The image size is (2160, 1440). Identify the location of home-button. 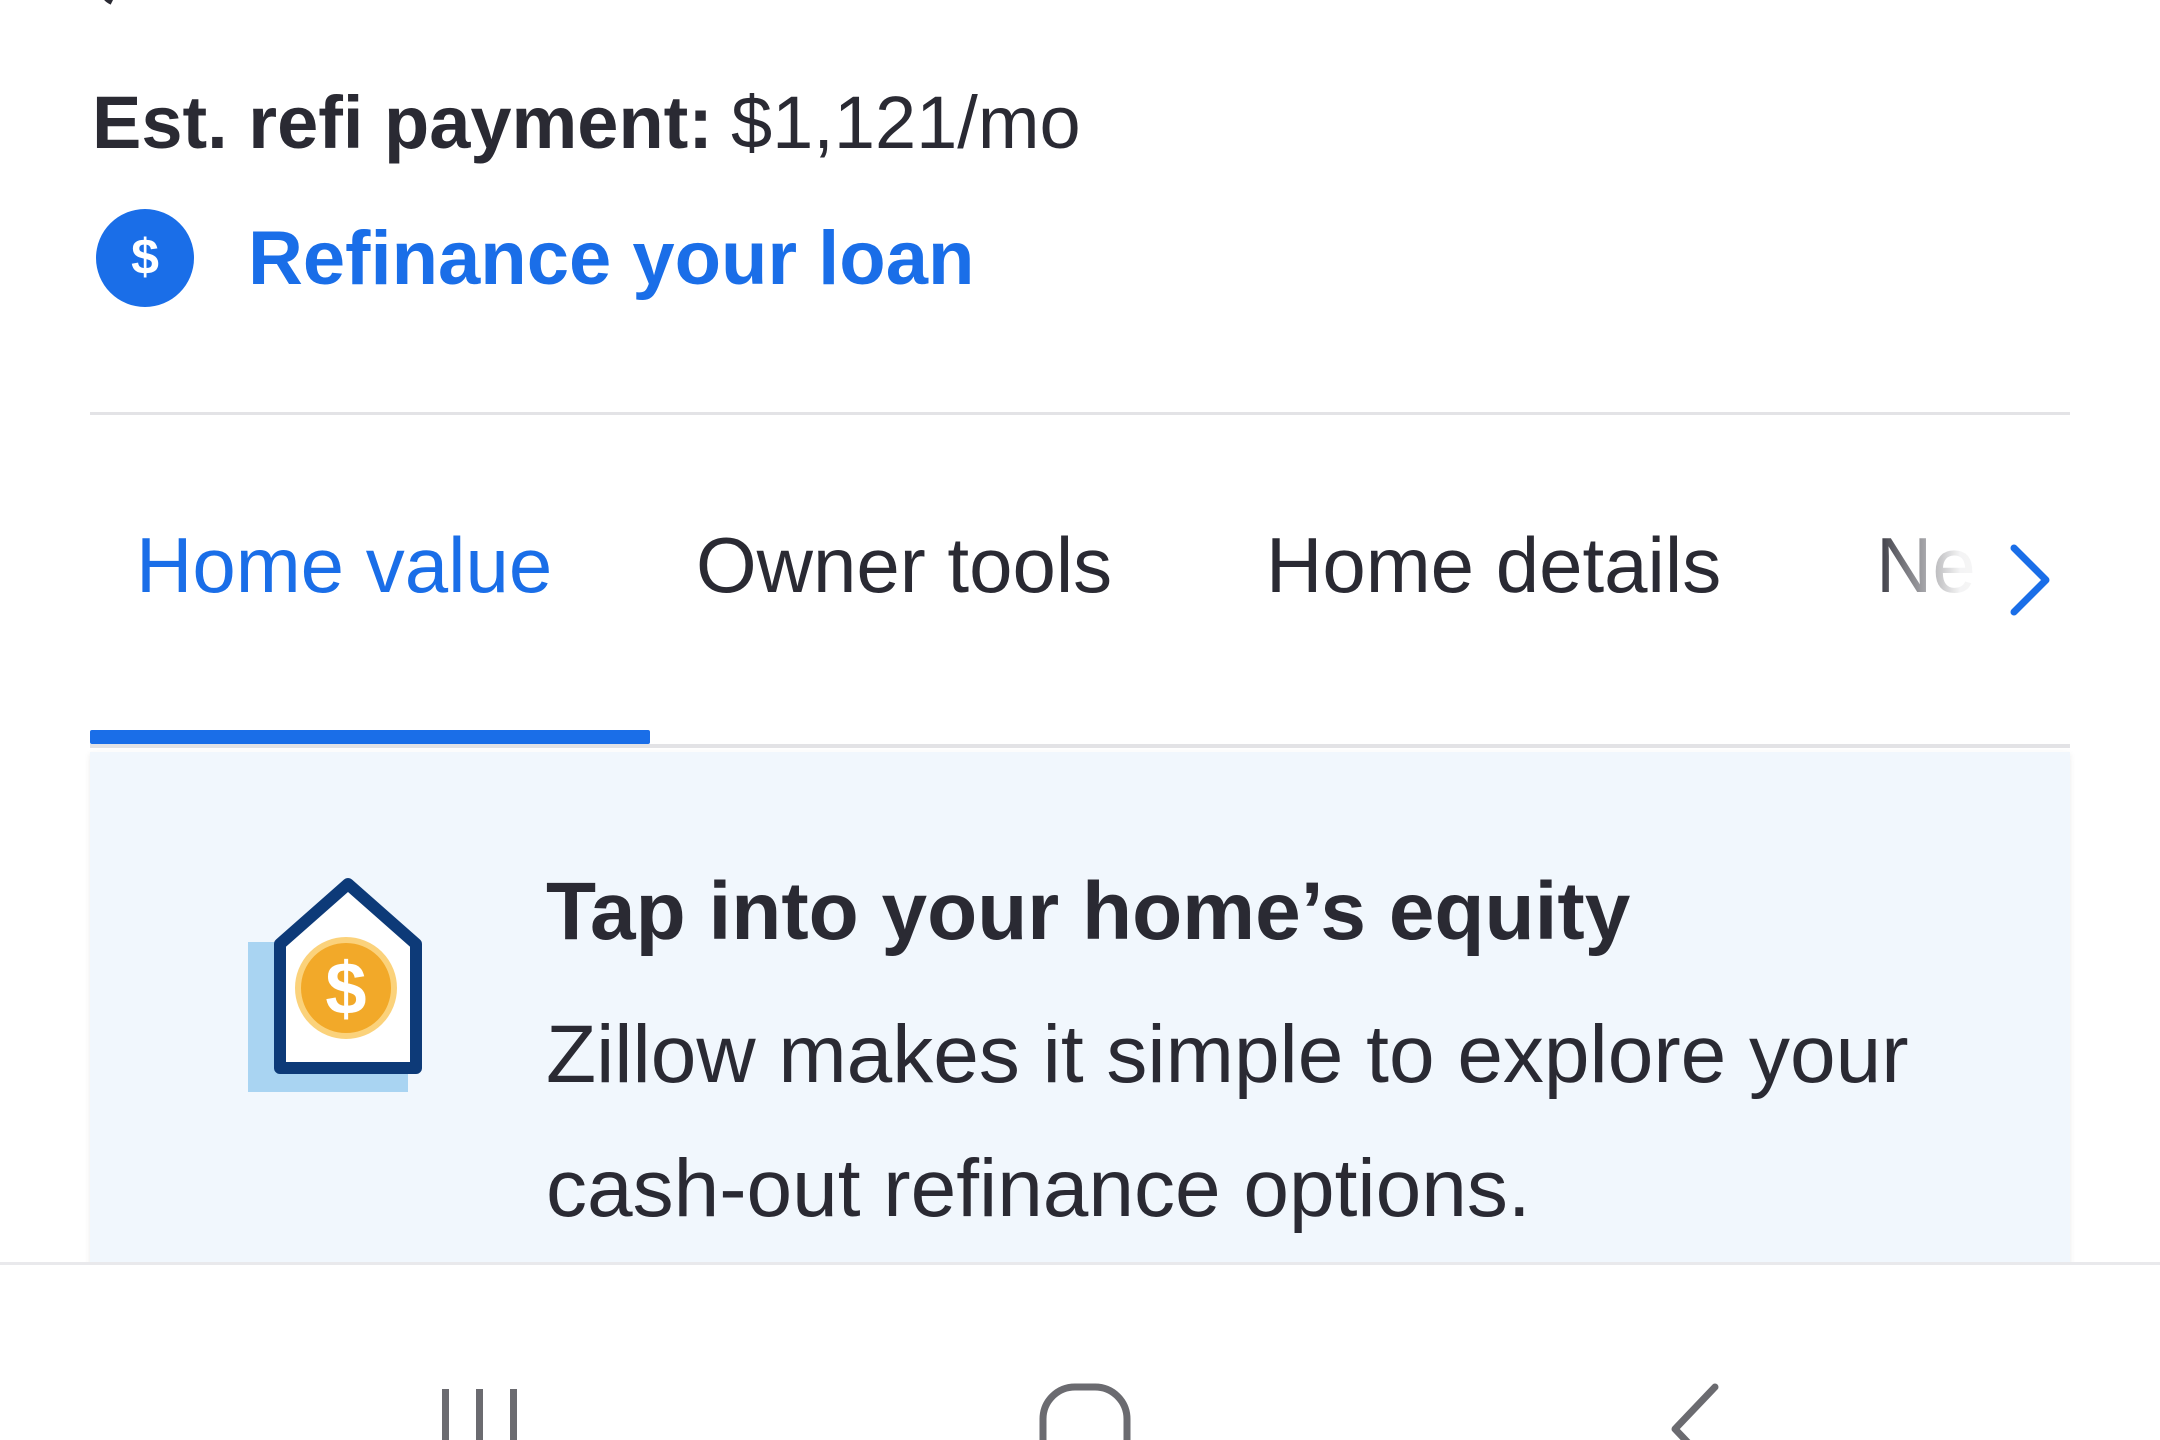
(1085, 1352).